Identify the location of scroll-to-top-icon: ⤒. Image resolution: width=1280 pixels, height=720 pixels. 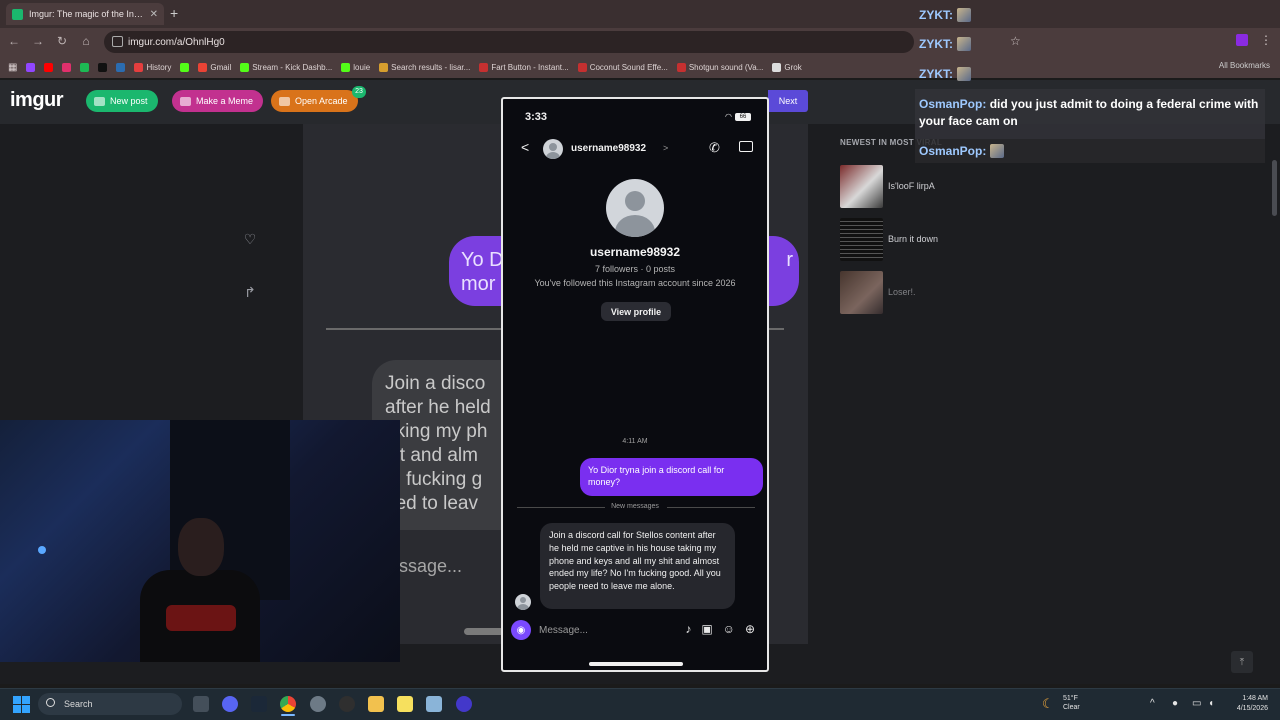
(1242, 662).